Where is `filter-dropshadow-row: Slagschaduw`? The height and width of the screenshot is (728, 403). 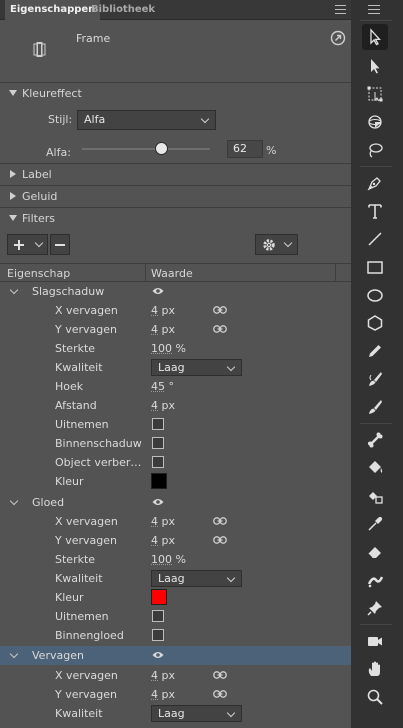
filter-dropshadow-row: Slagschaduw is located at coordinates (175, 291).